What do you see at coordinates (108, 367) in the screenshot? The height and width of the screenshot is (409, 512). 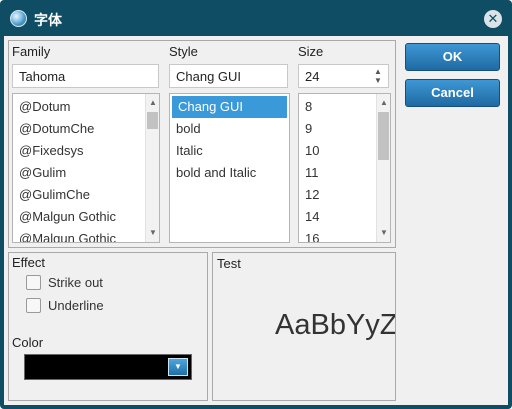 I see `color-picker: ▼` at bounding box center [108, 367].